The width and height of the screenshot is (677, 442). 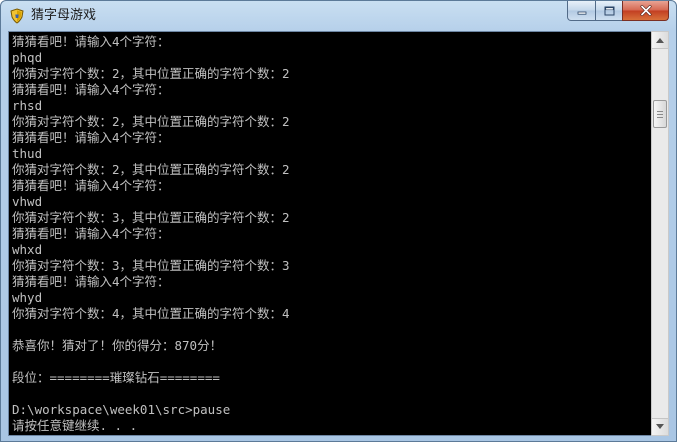 I want to click on scrollbar-thumb, so click(x=660, y=114).